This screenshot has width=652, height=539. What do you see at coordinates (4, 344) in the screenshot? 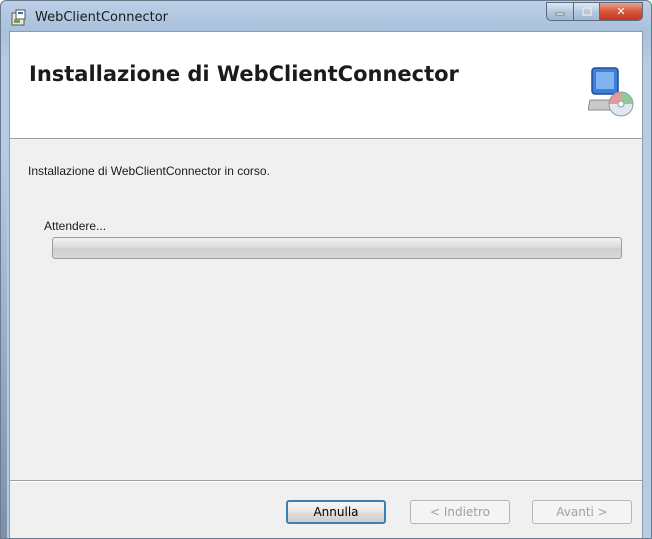
I see `window-frame-edge` at bounding box center [4, 344].